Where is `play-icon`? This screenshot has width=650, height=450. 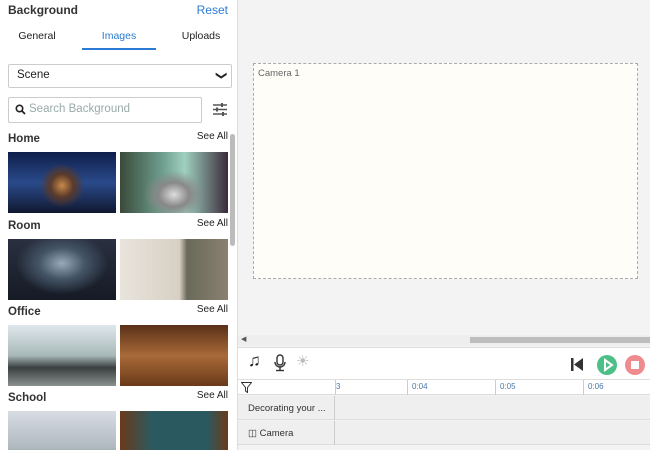 play-icon is located at coordinates (609, 365).